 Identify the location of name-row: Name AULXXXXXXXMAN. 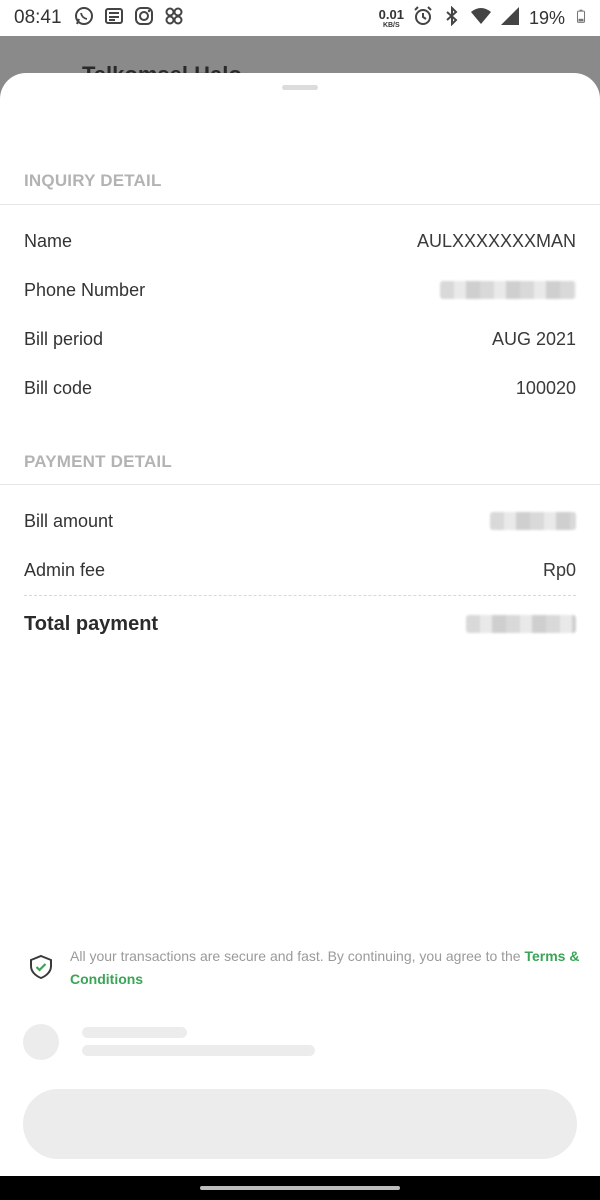
(300, 241).